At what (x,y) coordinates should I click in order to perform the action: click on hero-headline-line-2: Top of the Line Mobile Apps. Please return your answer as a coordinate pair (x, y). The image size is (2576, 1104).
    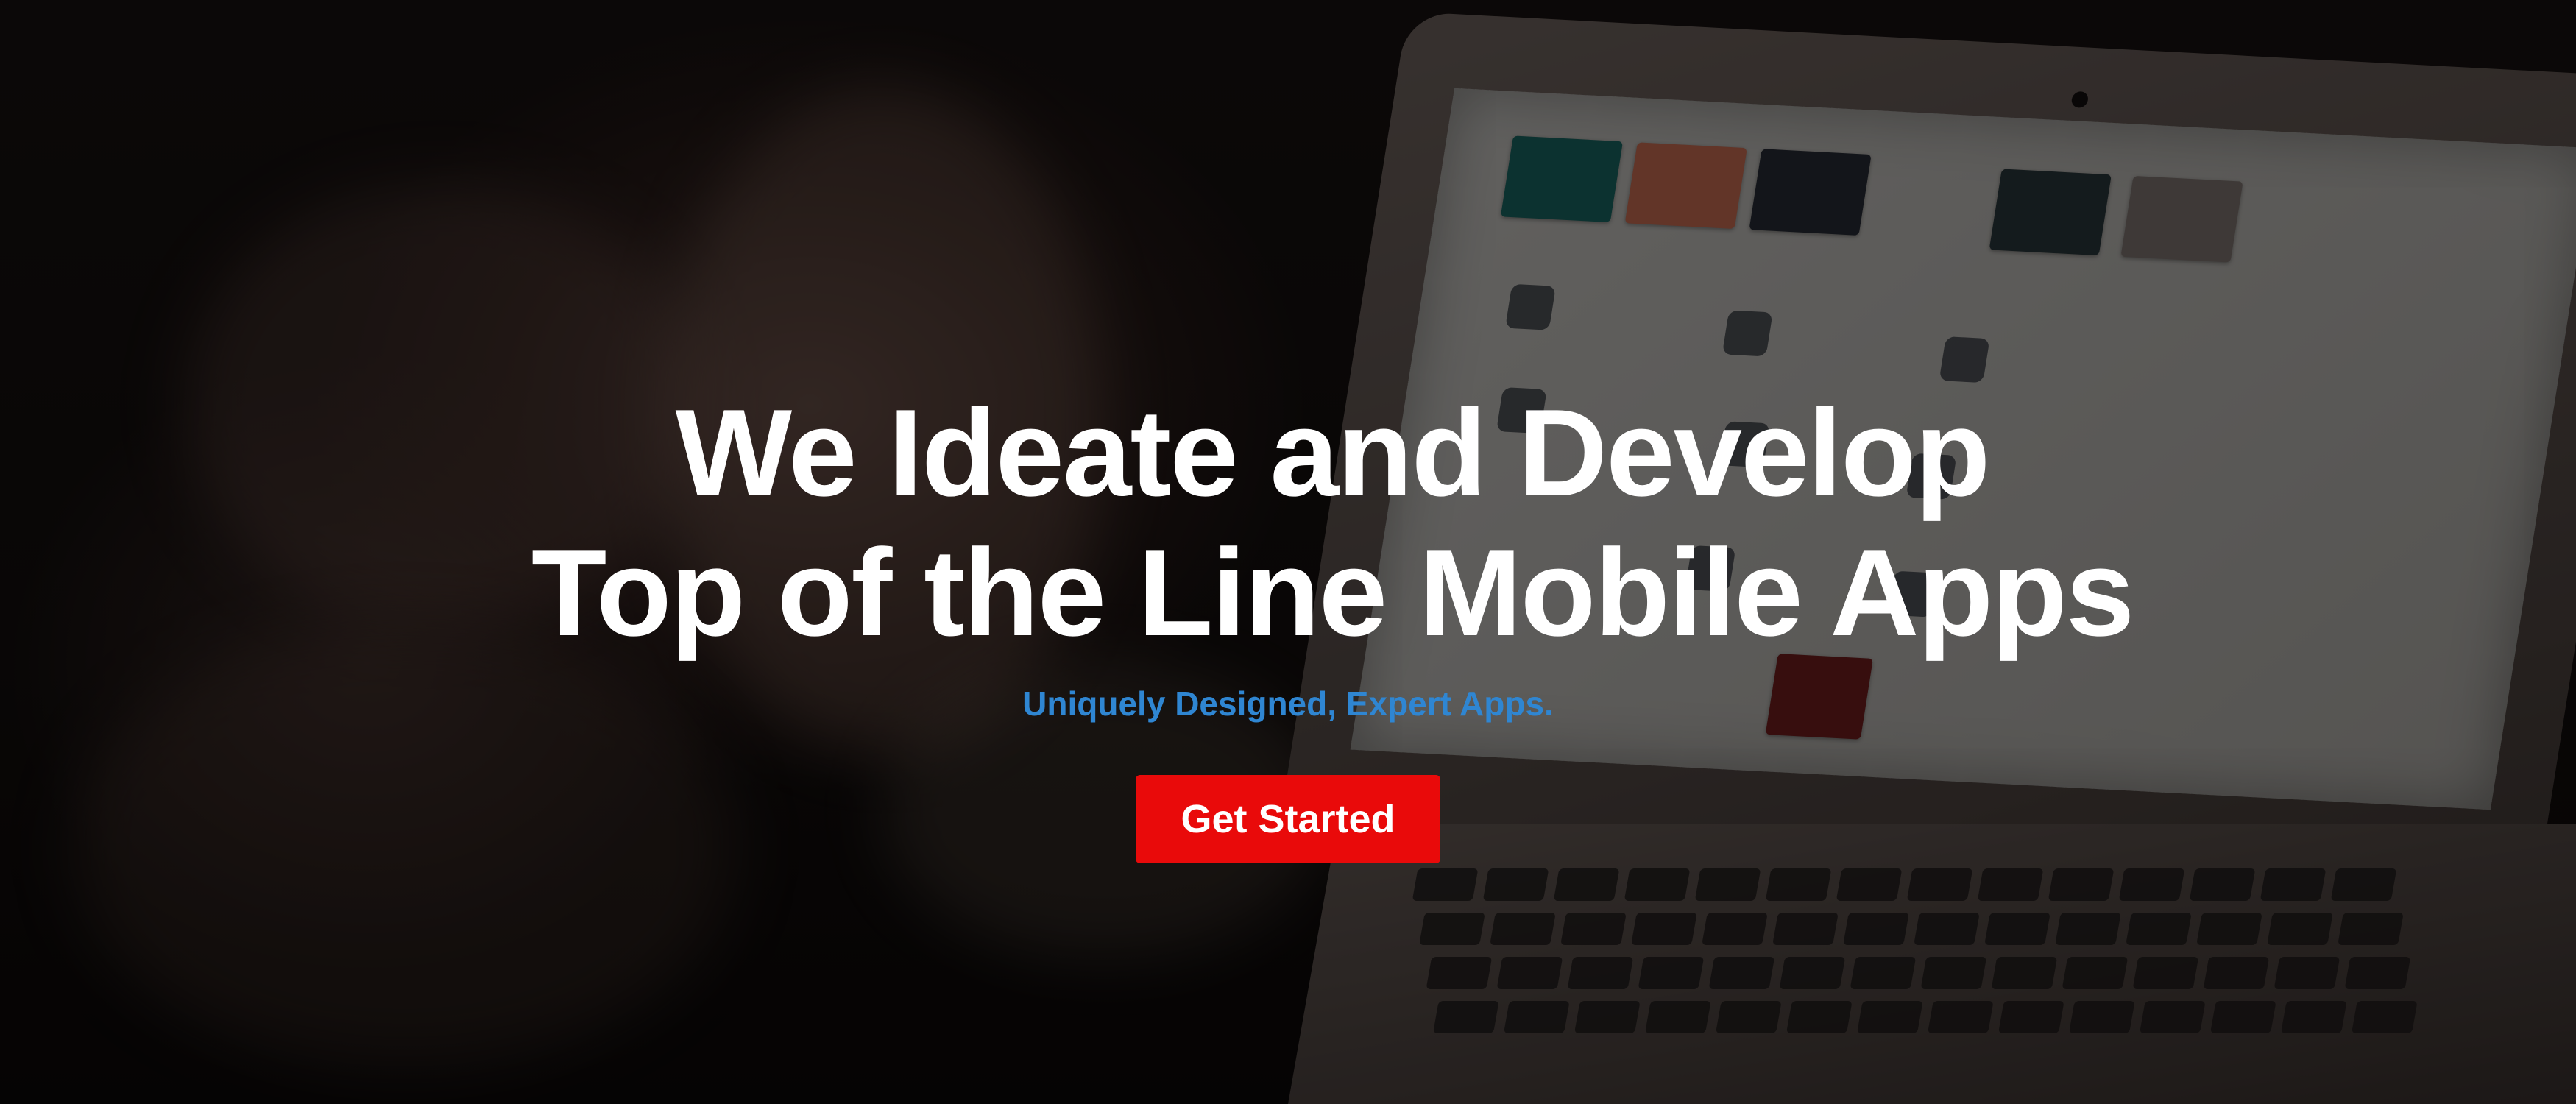
    Looking at the image, I should click on (1332, 592).